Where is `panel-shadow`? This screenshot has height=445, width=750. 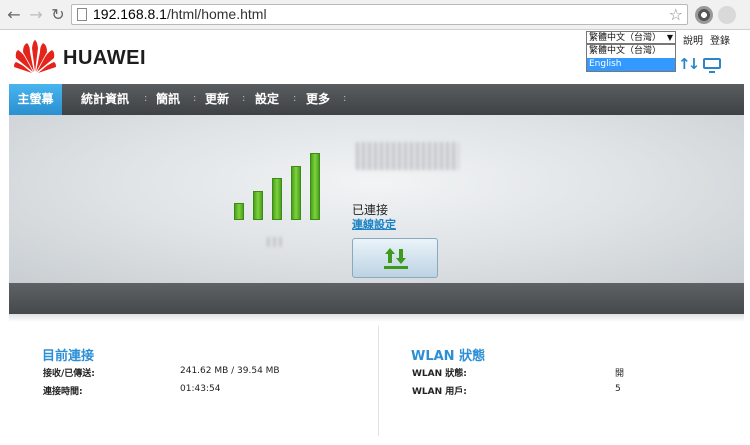
panel-shadow is located at coordinates (376, 318).